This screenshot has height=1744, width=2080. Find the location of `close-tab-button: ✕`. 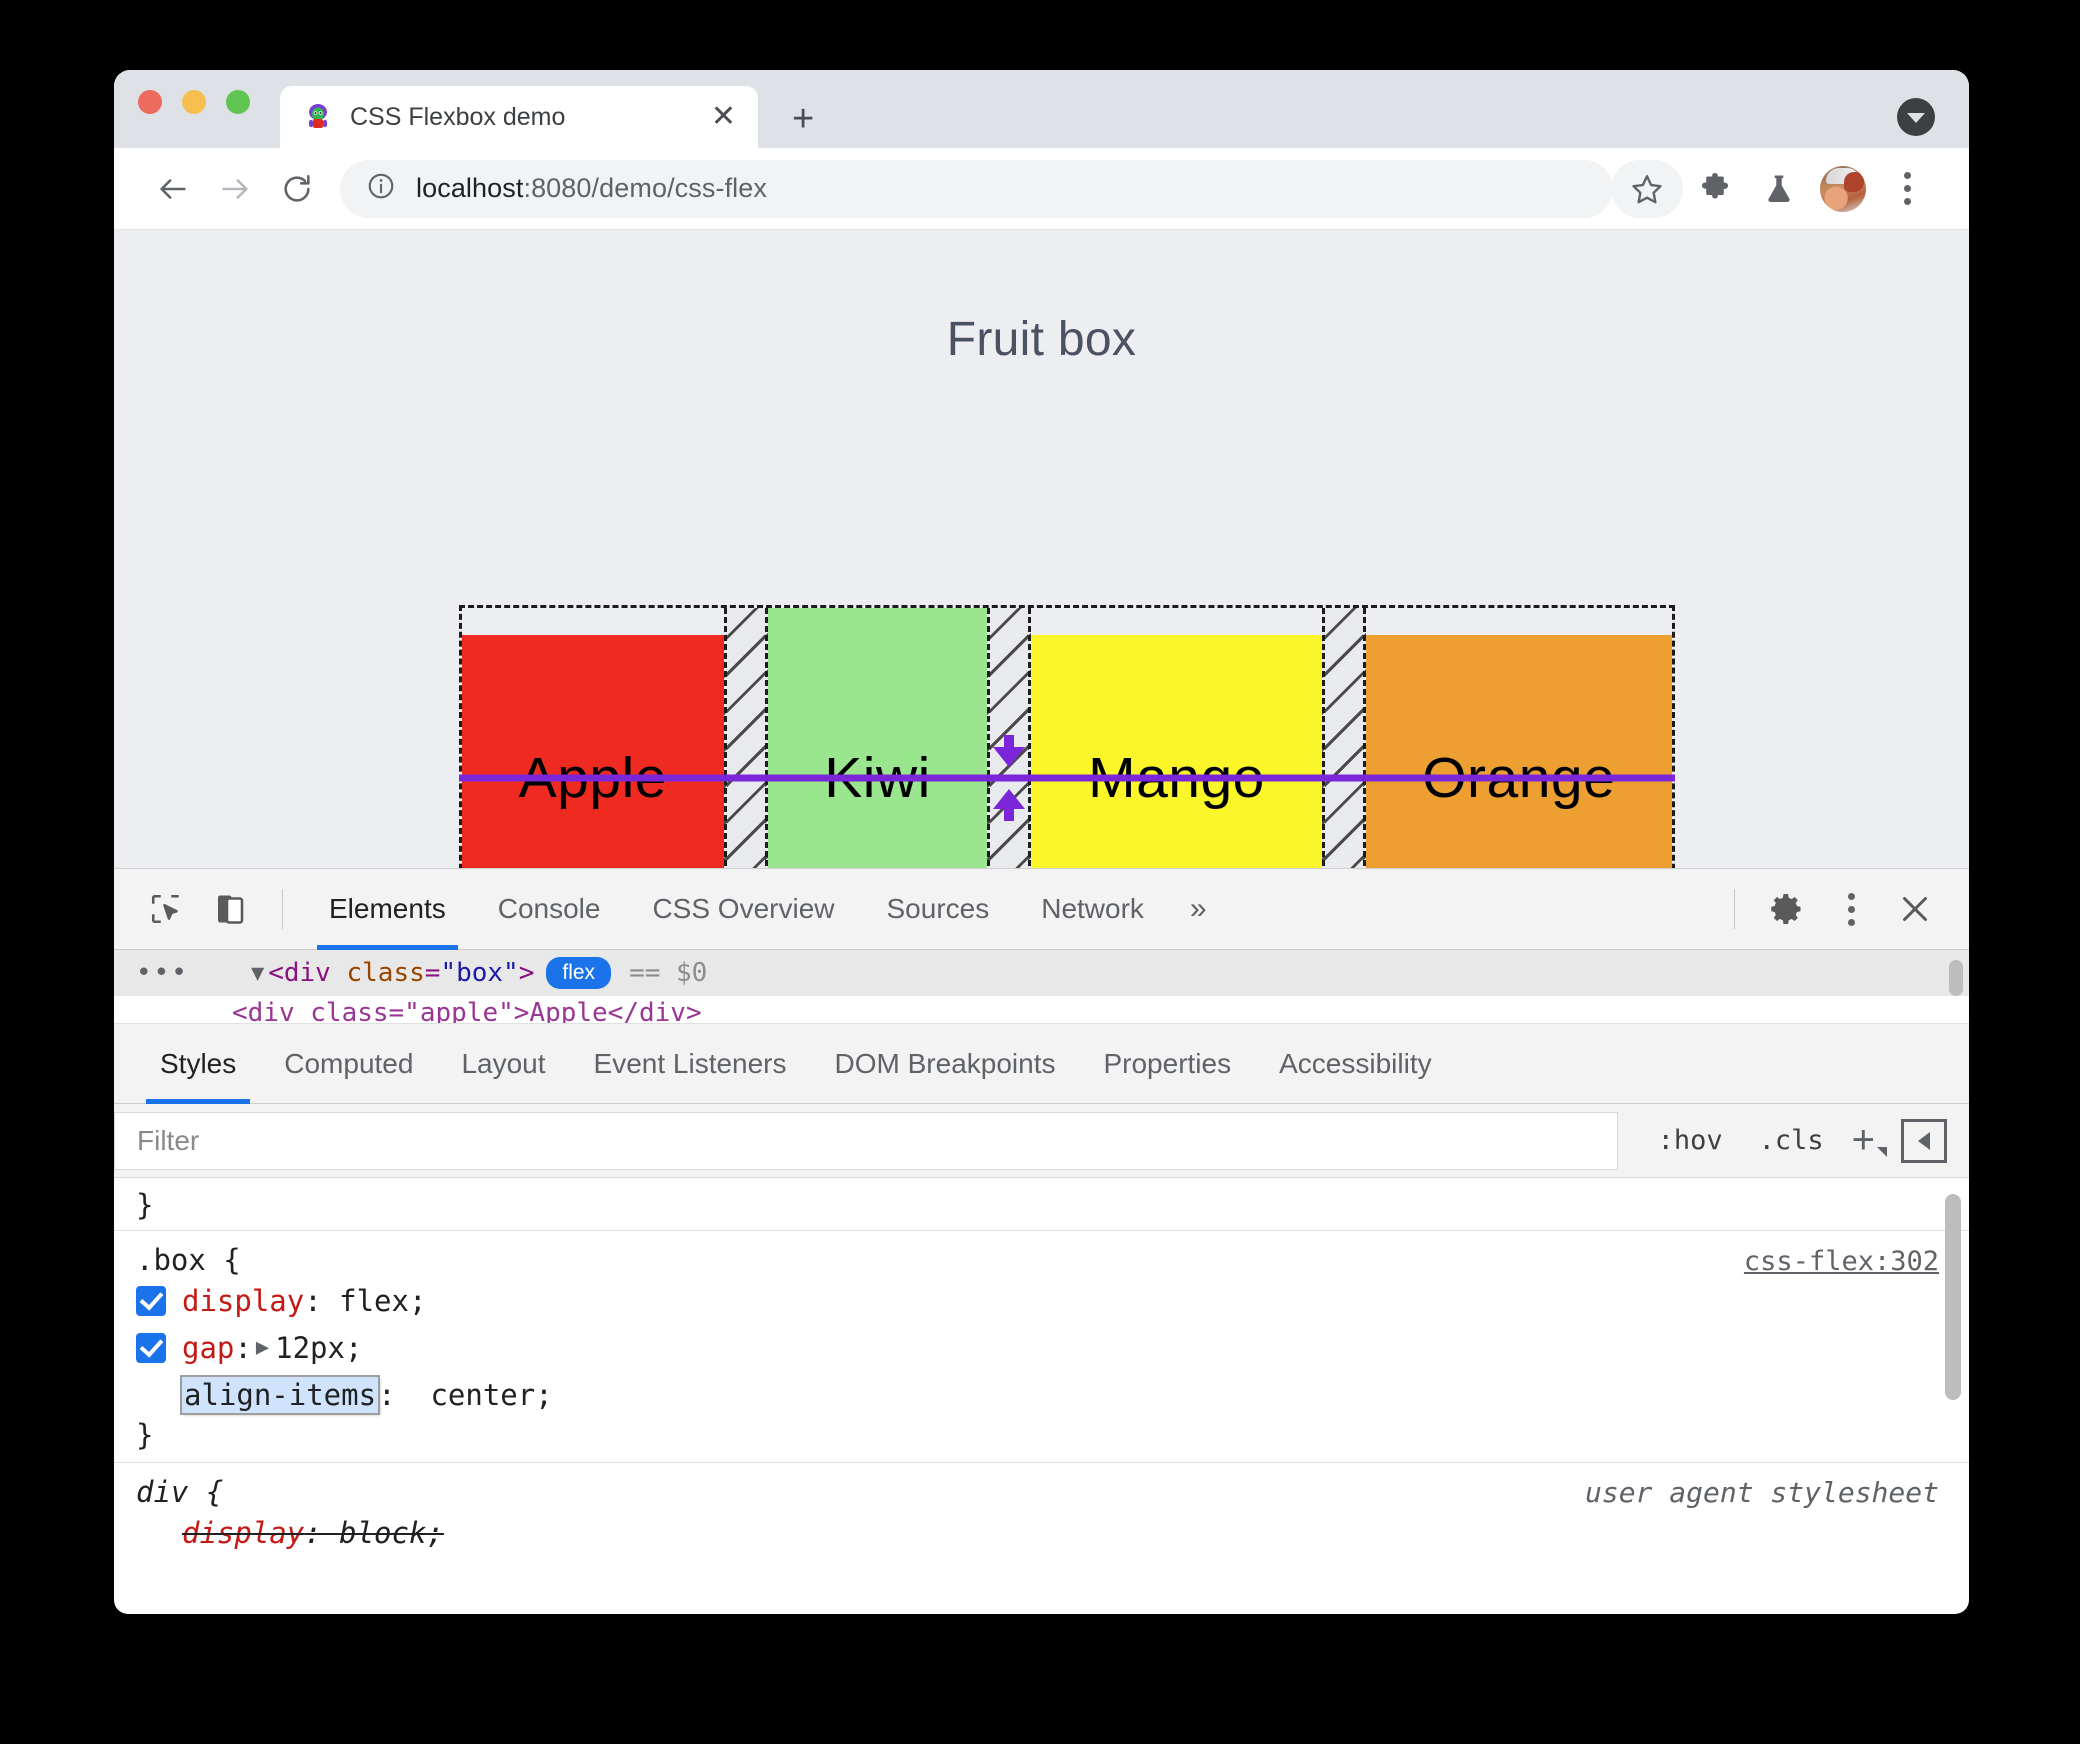

close-tab-button: ✕ is located at coordinates (723, 117).